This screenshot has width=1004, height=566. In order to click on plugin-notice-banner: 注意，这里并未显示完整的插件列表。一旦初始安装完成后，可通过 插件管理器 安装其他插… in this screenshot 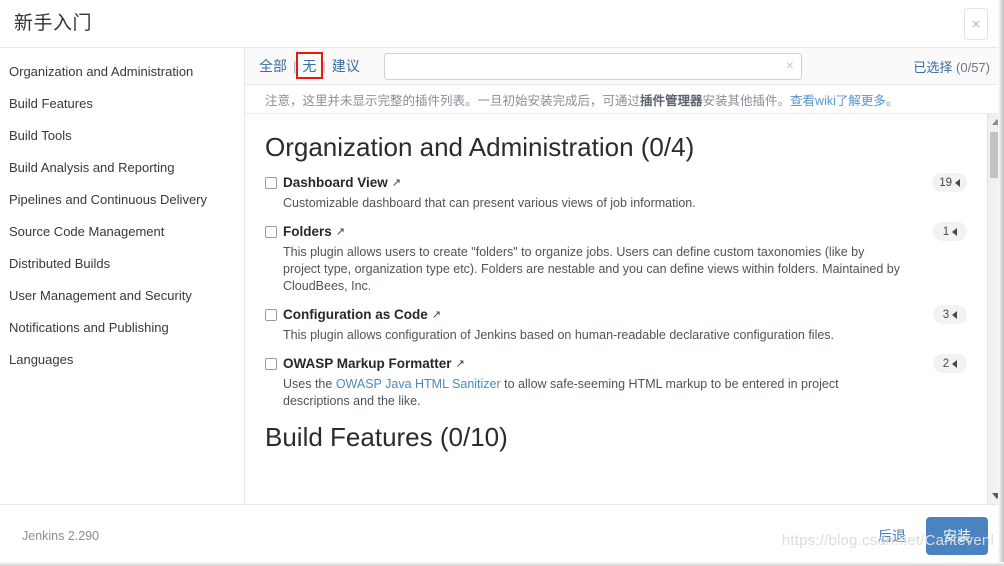, I will do `click(624, 99)`.